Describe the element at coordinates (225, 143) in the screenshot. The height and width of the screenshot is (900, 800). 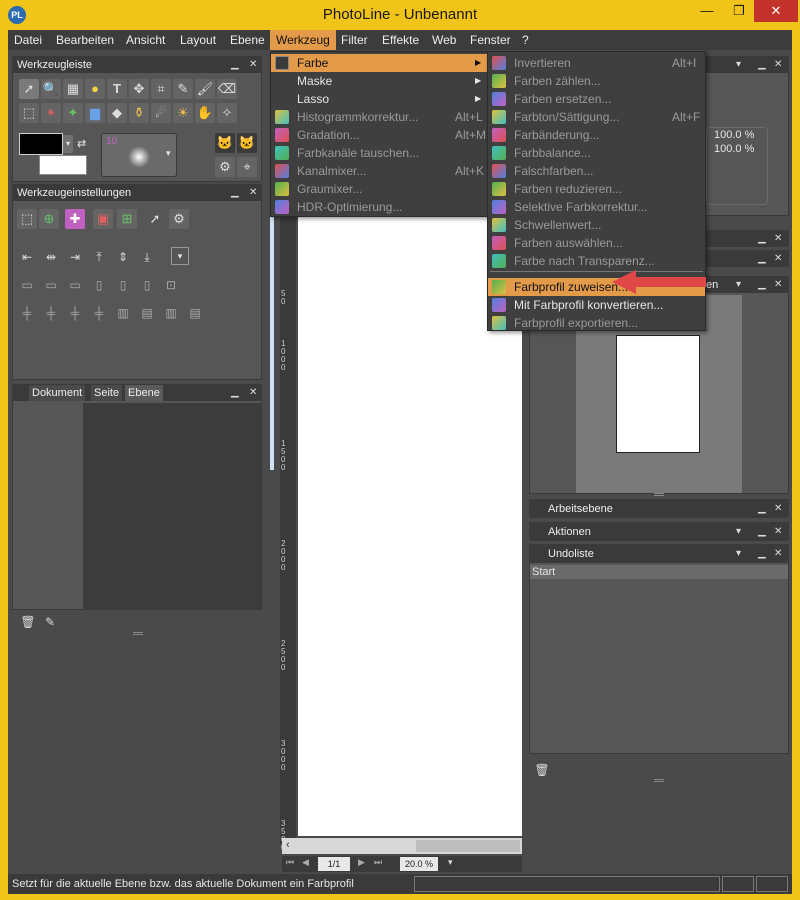
I see `mask-mode-icon: 🐱` at that location.